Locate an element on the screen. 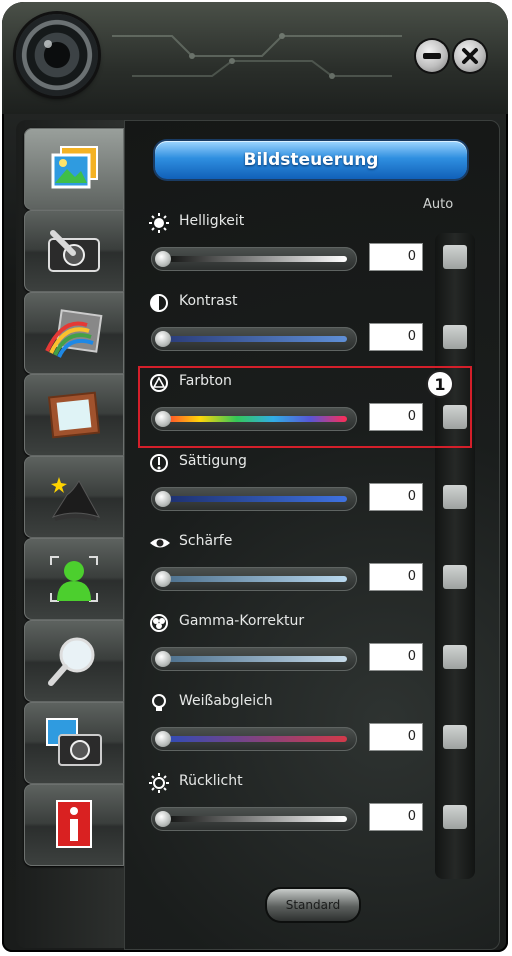  control-row: Helligkeit 0 is located at coordinates (312, 251).